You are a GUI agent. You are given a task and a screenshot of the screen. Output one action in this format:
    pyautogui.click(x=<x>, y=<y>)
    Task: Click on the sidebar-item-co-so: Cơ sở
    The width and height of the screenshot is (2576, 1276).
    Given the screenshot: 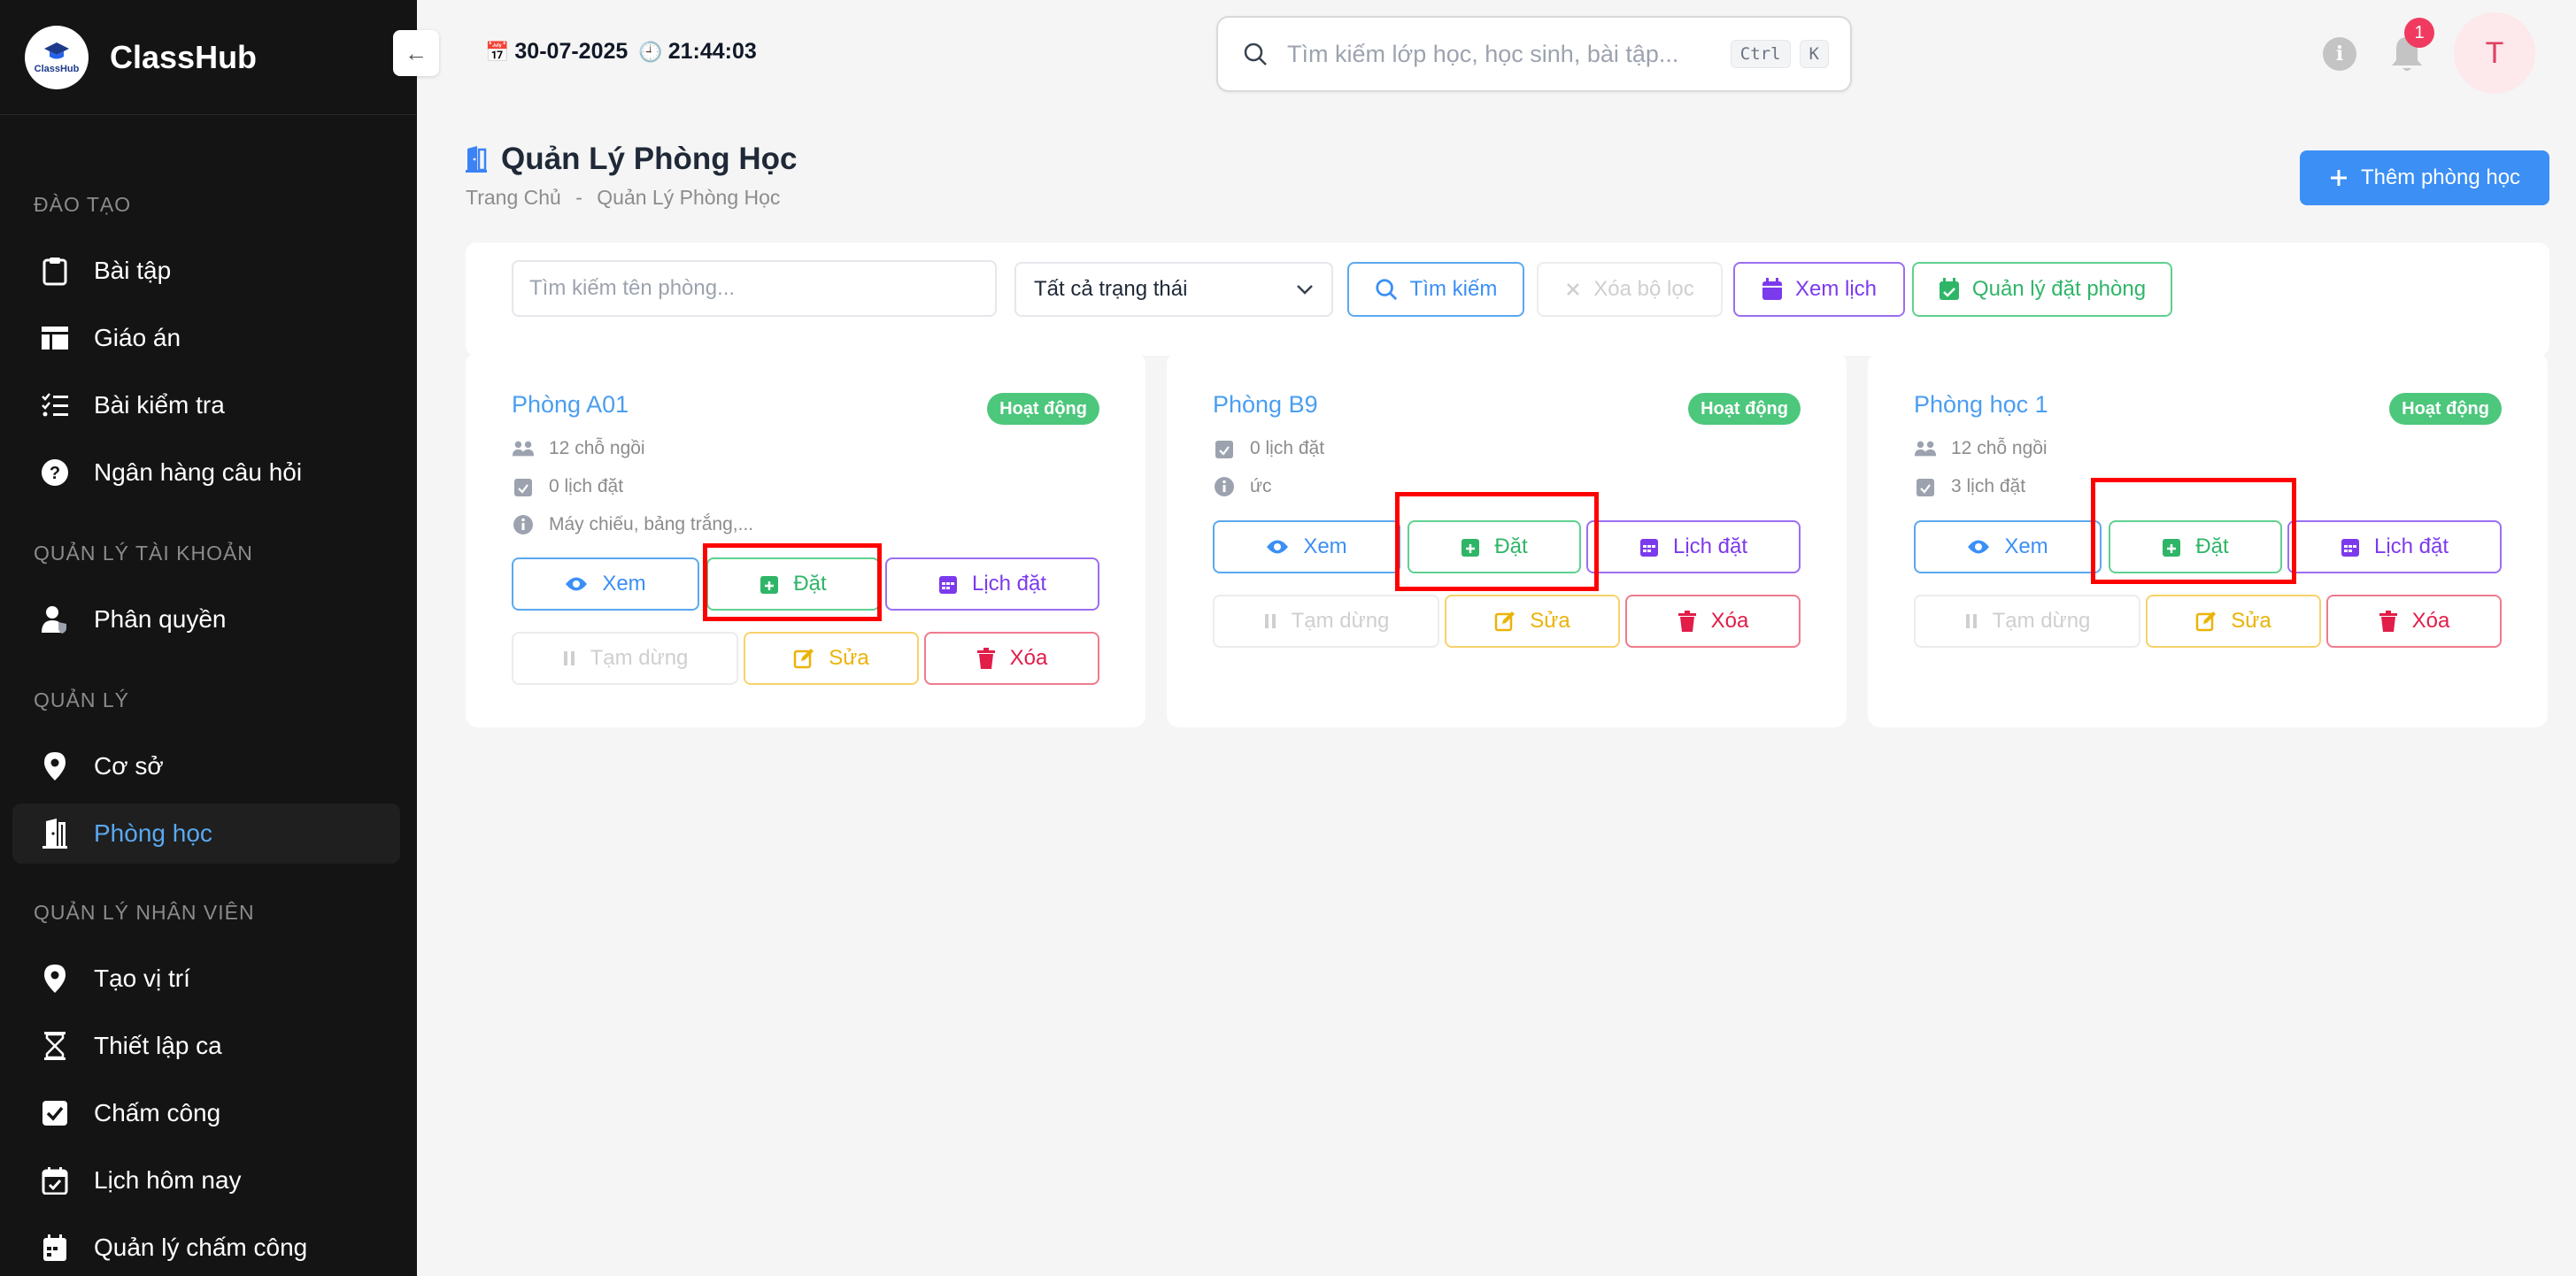 What is the action you would take?
    pyautogui.click(x=206, y=766)
    